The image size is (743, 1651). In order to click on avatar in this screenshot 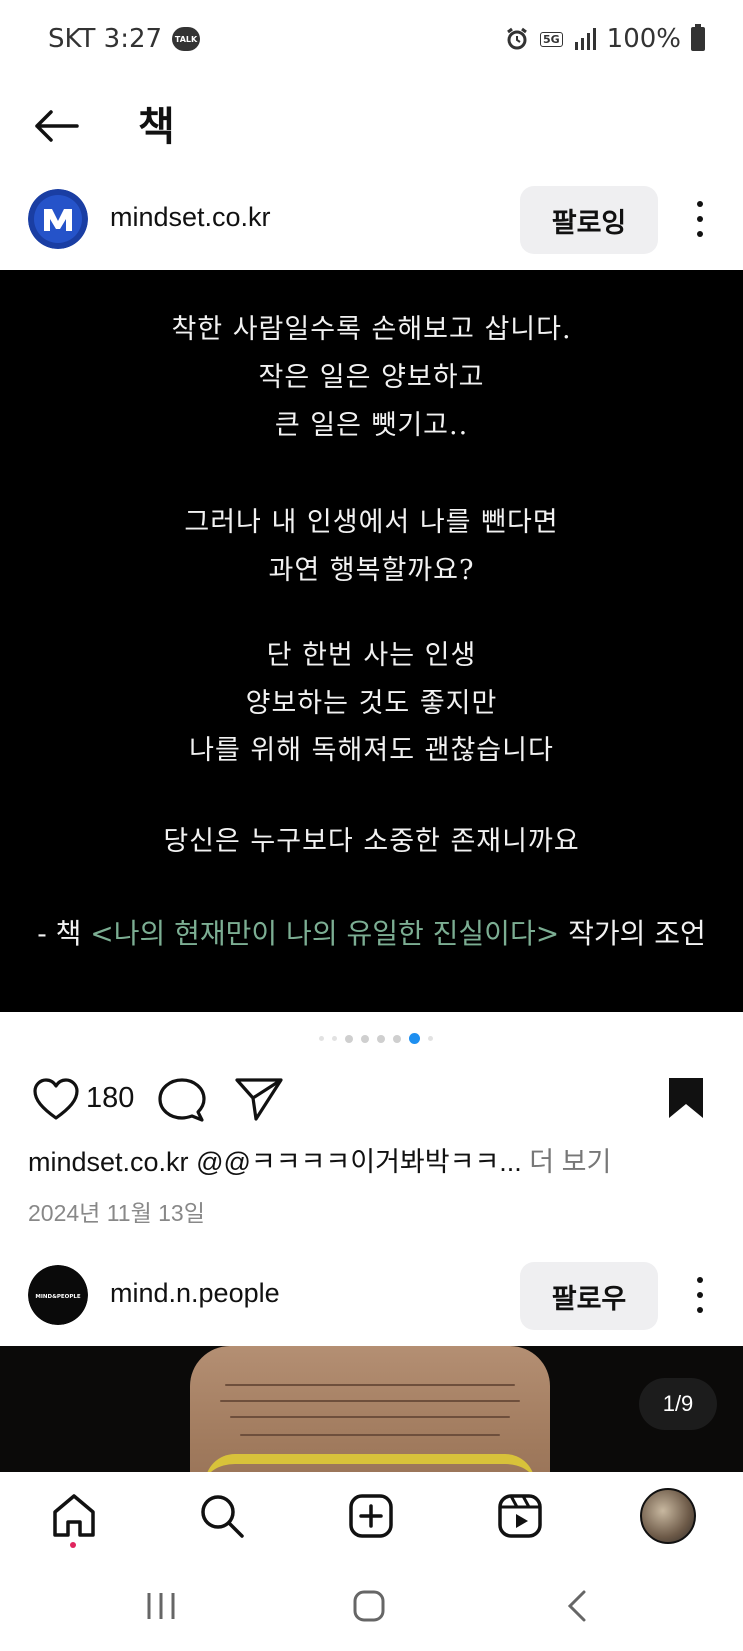, I will do `click(58, 219)`.